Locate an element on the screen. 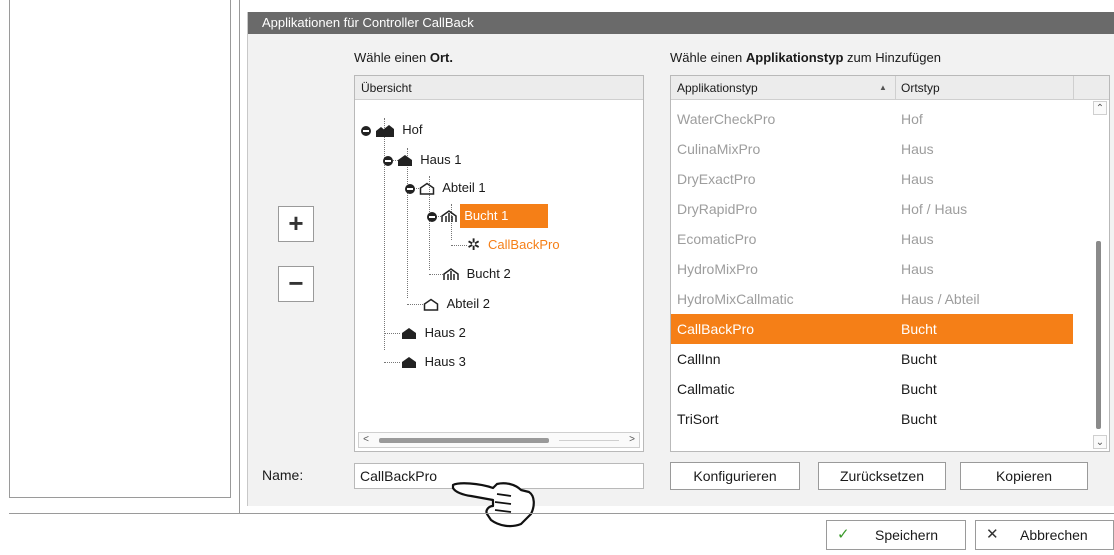 The height and width of the screenshot is (555, 1114). sort-ascending-icon: ▲ is located at coordinates (883, 88).